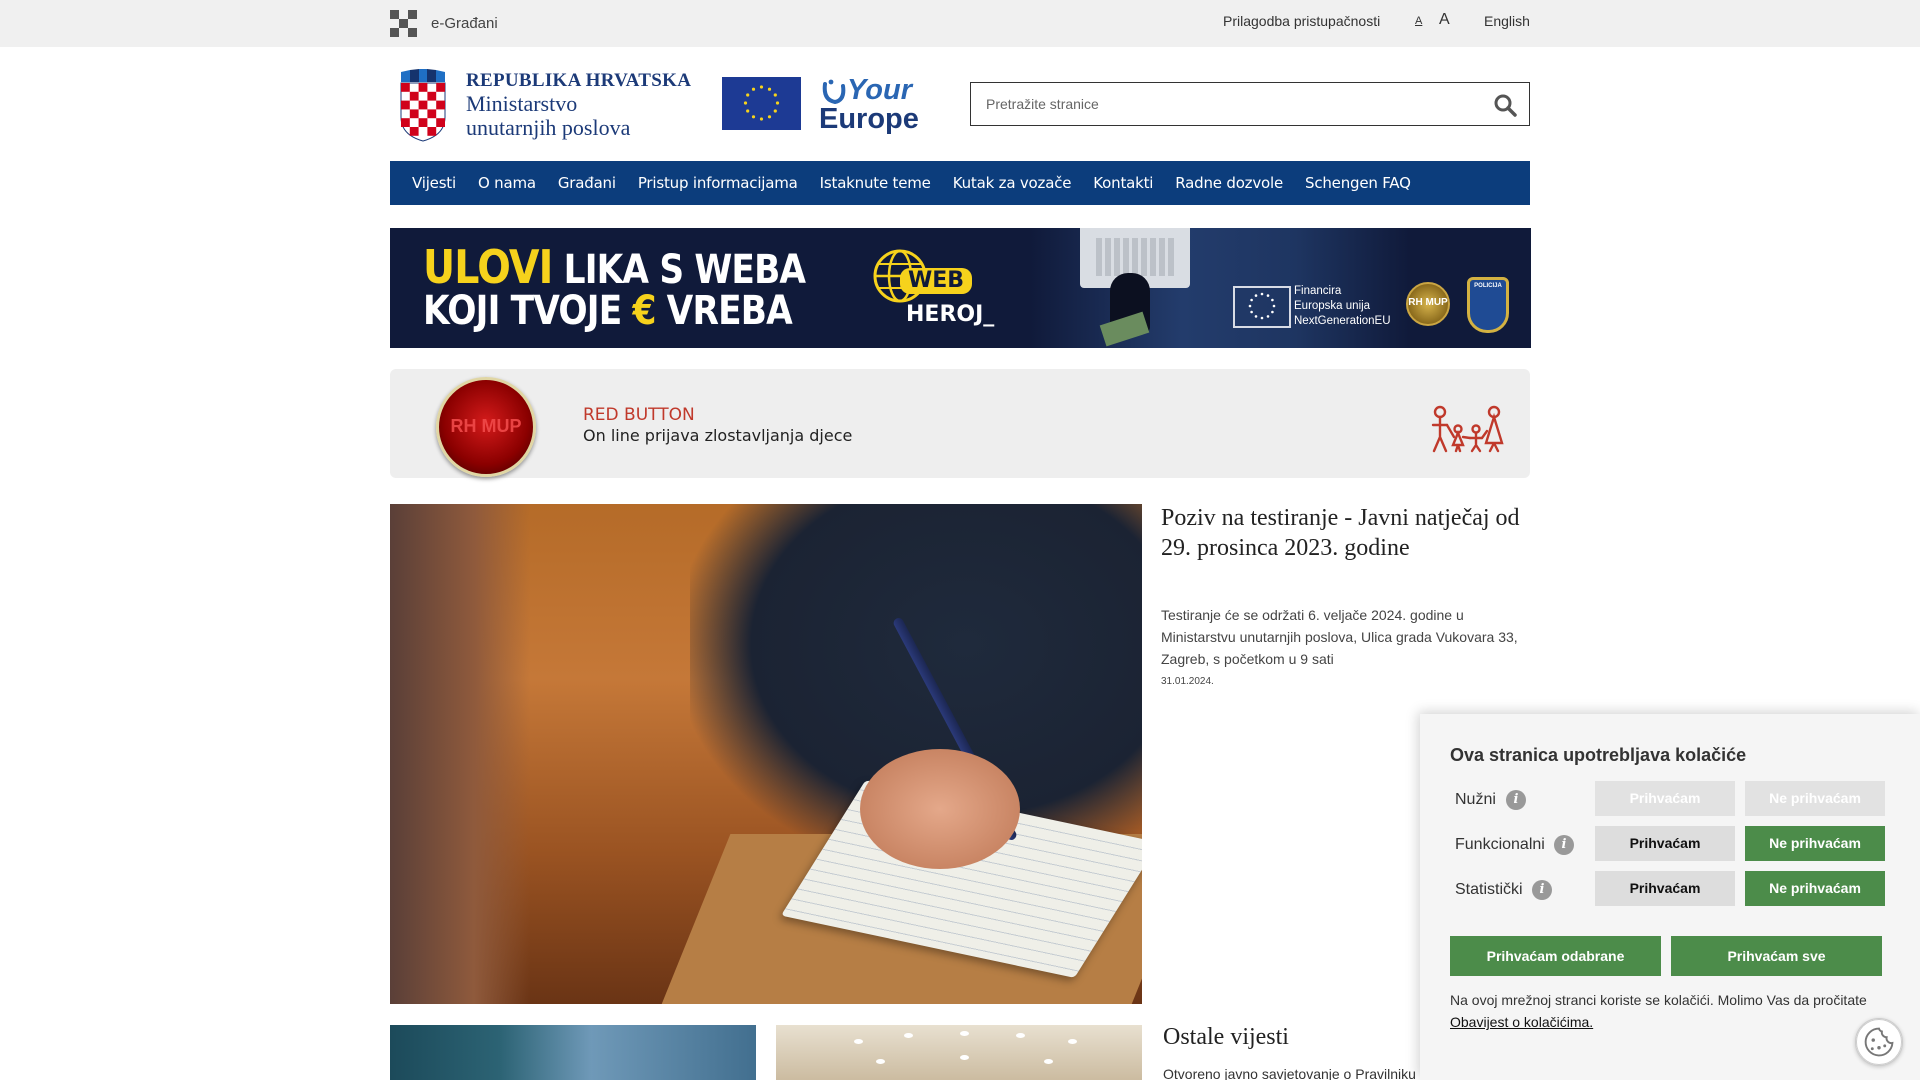  I want to click on banner-word-ulovi: ULOVI, so click(488, 267).